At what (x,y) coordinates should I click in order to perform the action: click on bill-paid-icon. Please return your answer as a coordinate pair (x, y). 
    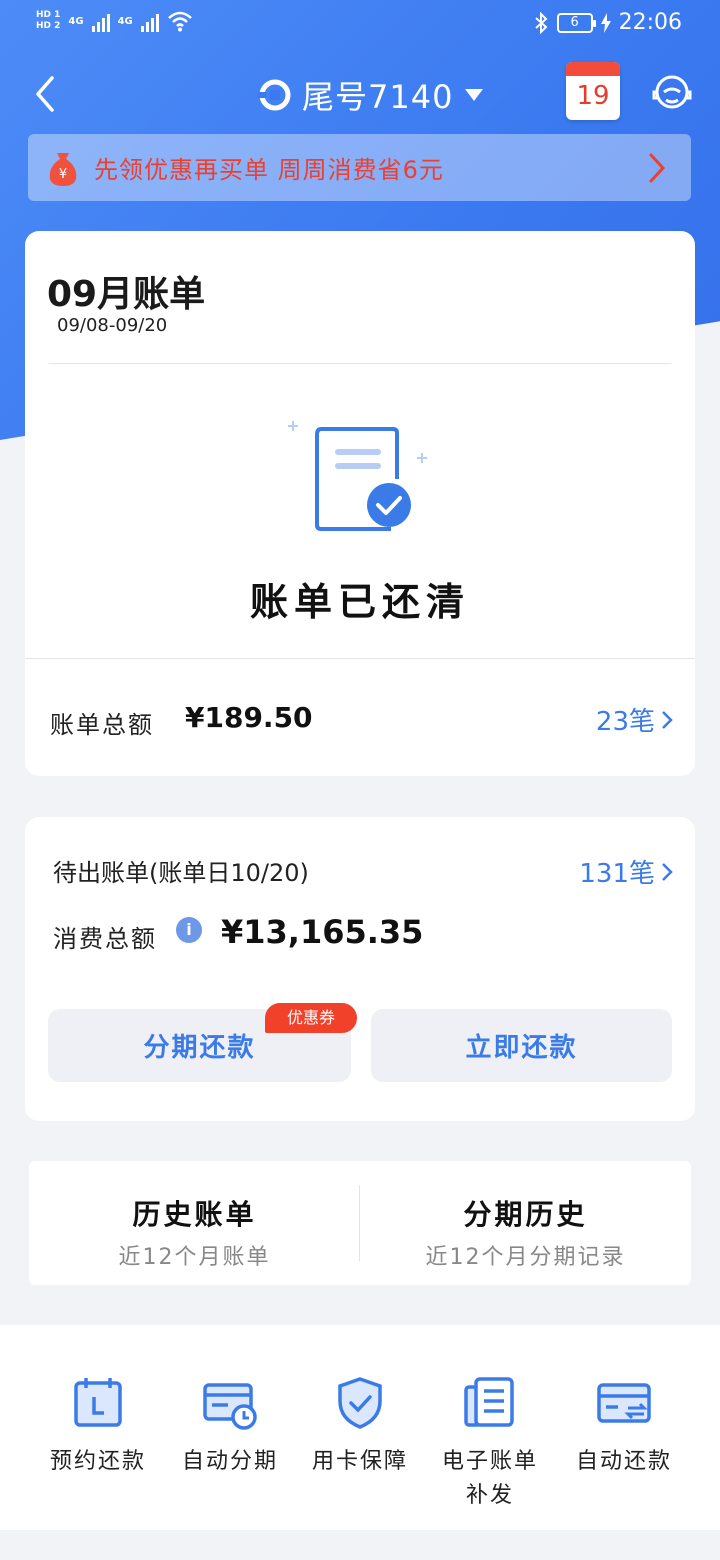
    Looking at the image, I should click on (357, 476).